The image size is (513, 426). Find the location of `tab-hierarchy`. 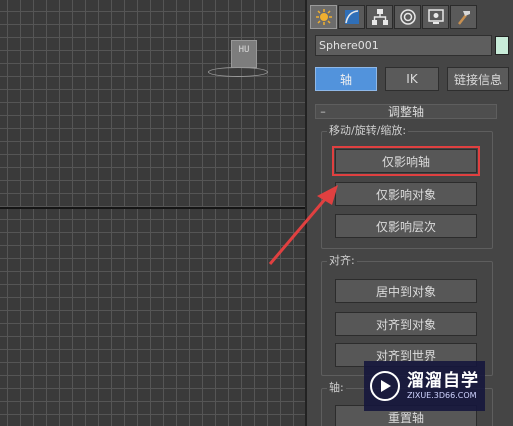

tab-hierarchy is located at coordinates (379, 17).